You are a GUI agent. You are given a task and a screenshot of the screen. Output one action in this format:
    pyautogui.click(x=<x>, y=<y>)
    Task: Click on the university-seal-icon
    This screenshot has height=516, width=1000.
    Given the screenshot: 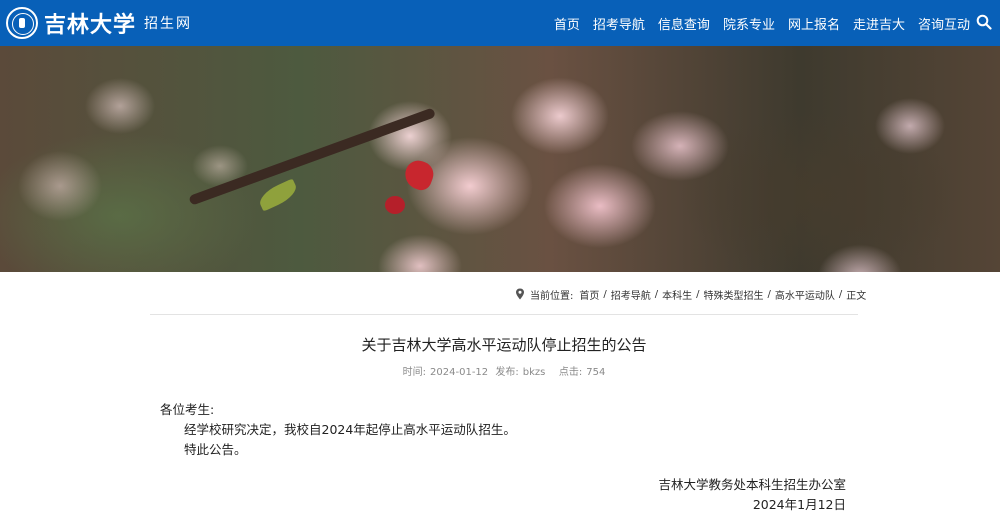 What is the action you would take?
    pyautogui.click(x=22, y=23)
    